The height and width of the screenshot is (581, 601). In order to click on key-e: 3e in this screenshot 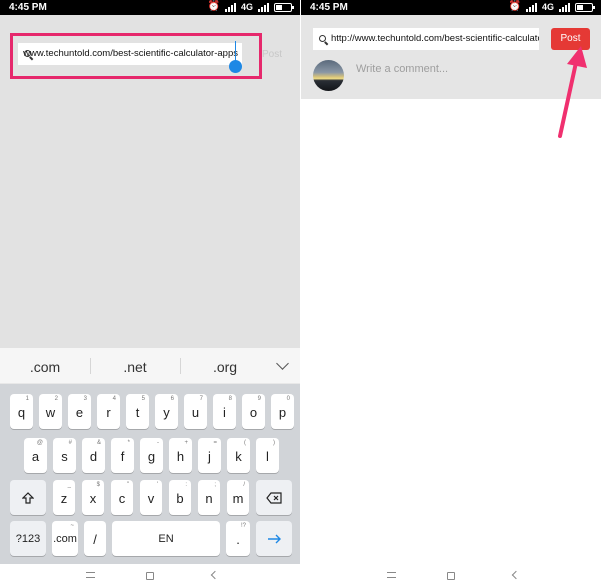, I will do `click(79, 411)`.